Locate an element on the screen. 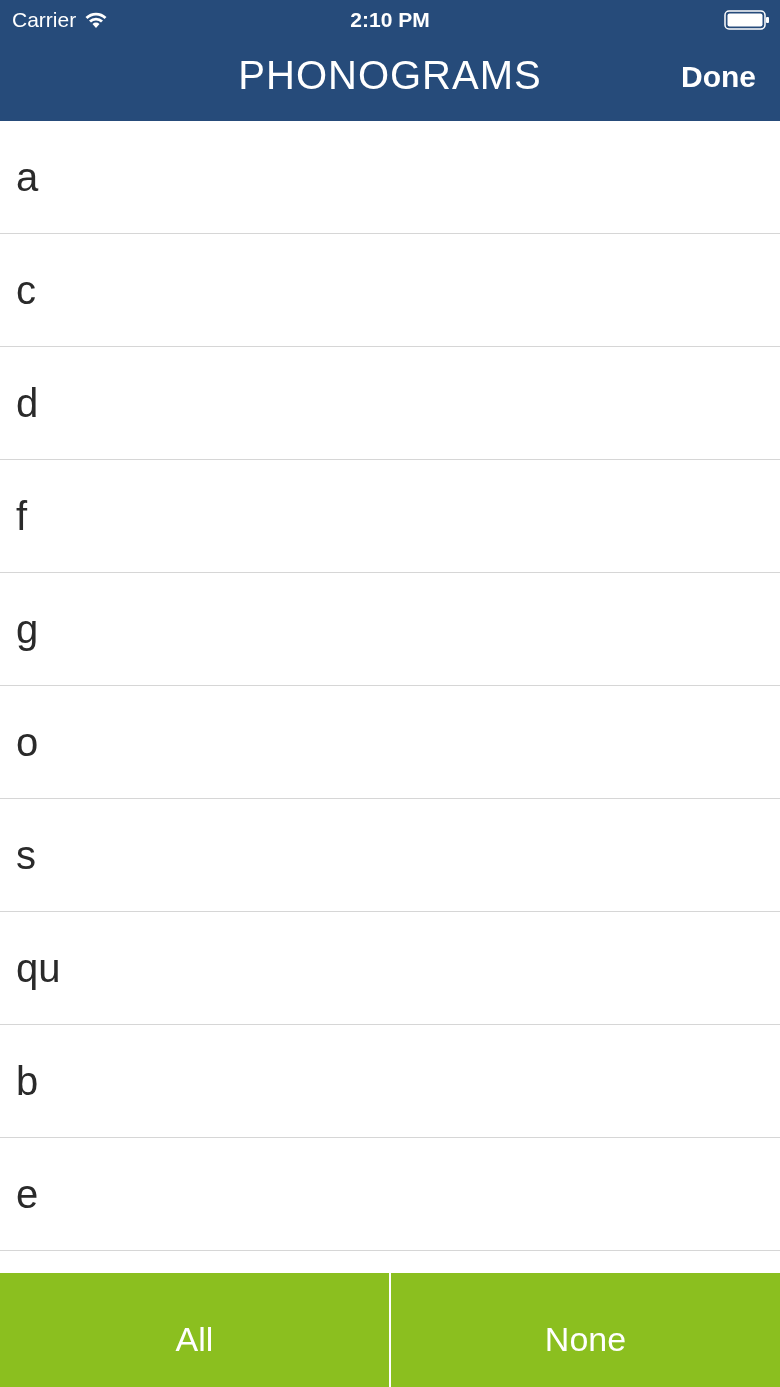  phonogram-row: c is located at coordinates (390, 290).